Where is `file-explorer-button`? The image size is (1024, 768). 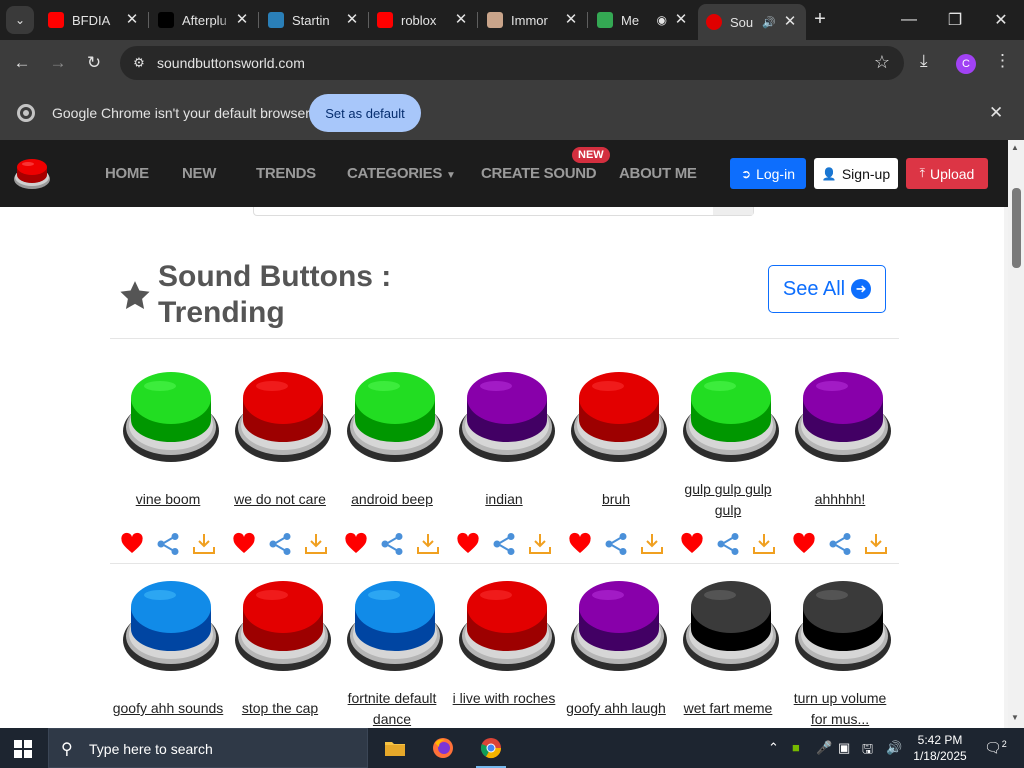 file-explorer-button is located at coordinates (395, 748).